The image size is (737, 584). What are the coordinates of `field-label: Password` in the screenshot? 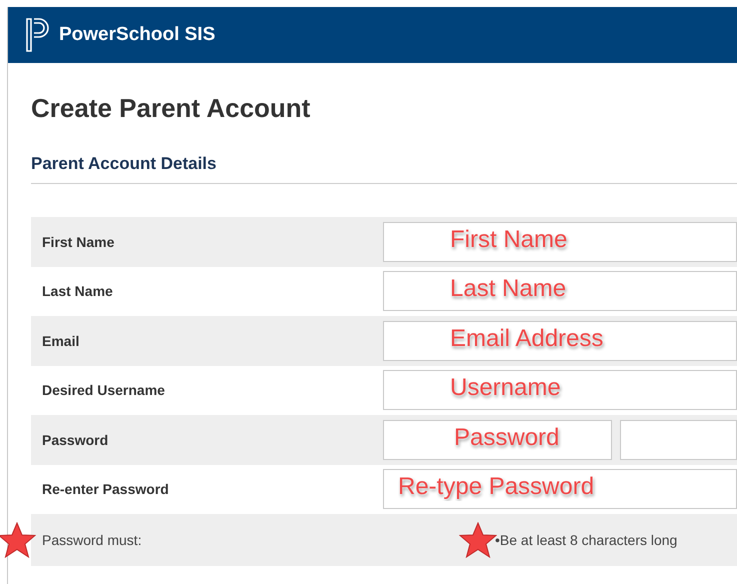 It's located at (75, 440).